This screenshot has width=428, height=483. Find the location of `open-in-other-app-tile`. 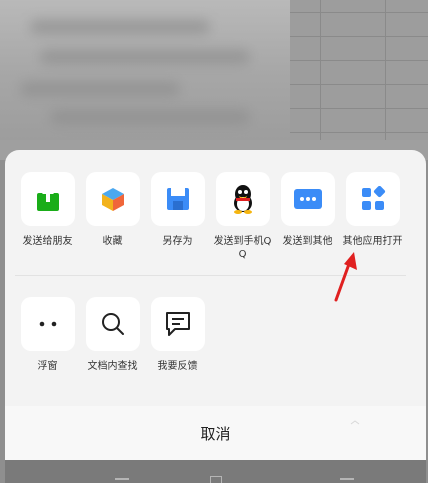

open-in-other-app-tile is located at coordinates (372, 199).